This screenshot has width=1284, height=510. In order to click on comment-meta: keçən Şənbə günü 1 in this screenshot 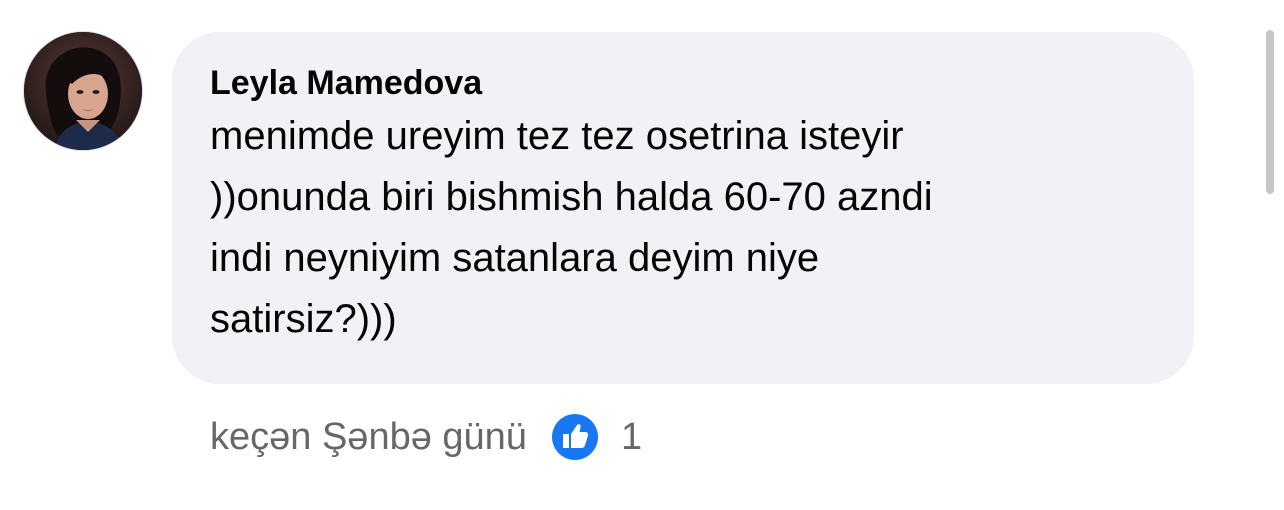, I will do `click(426, 437)`.